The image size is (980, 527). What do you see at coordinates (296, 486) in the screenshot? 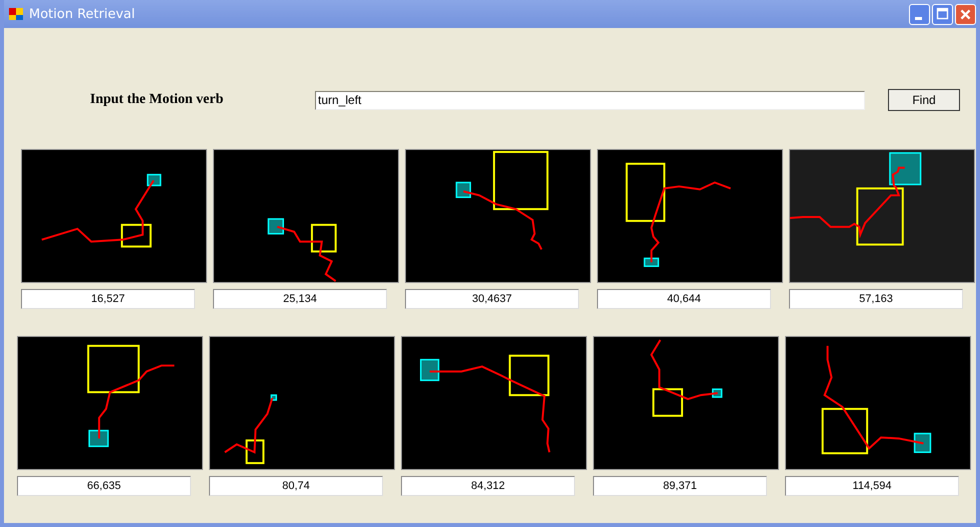
I see `score-field: 80,74` at bounding box center [296, 486].